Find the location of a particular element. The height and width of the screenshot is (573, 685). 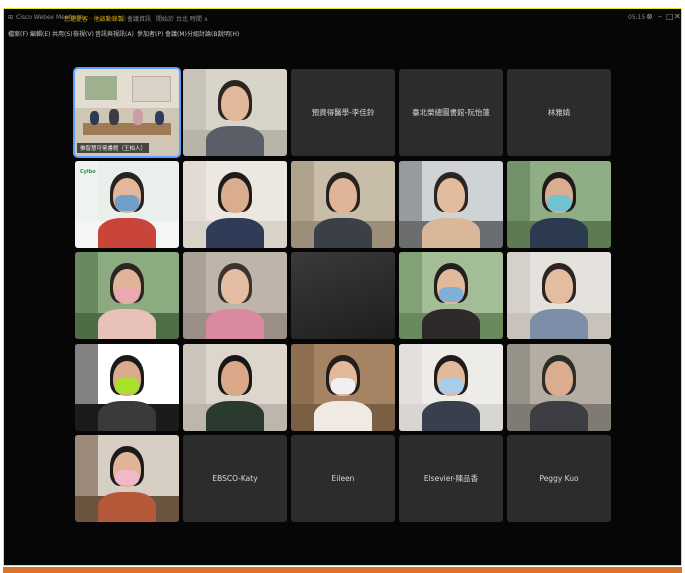

participant-name: 林雅婧 is located at coordinates (559, 112).